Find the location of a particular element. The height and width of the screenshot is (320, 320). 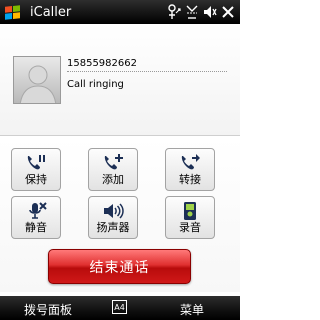

transfer-button: 转接 is located at coordinates (190, 169).